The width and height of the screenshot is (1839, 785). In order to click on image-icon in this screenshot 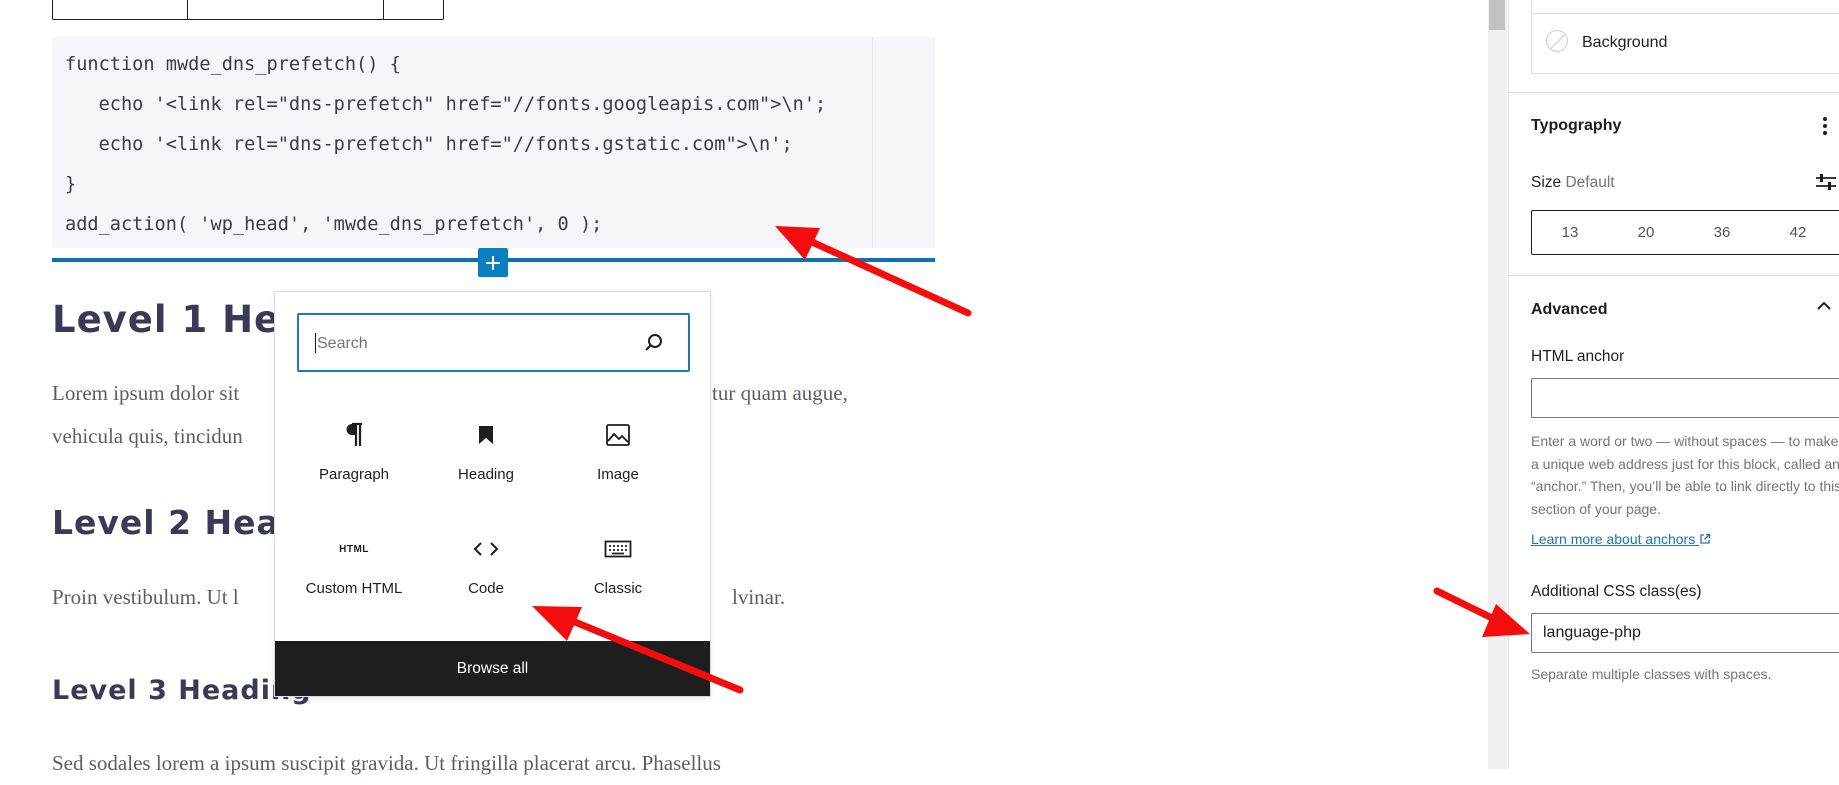, I will do `click(618, 435)`.